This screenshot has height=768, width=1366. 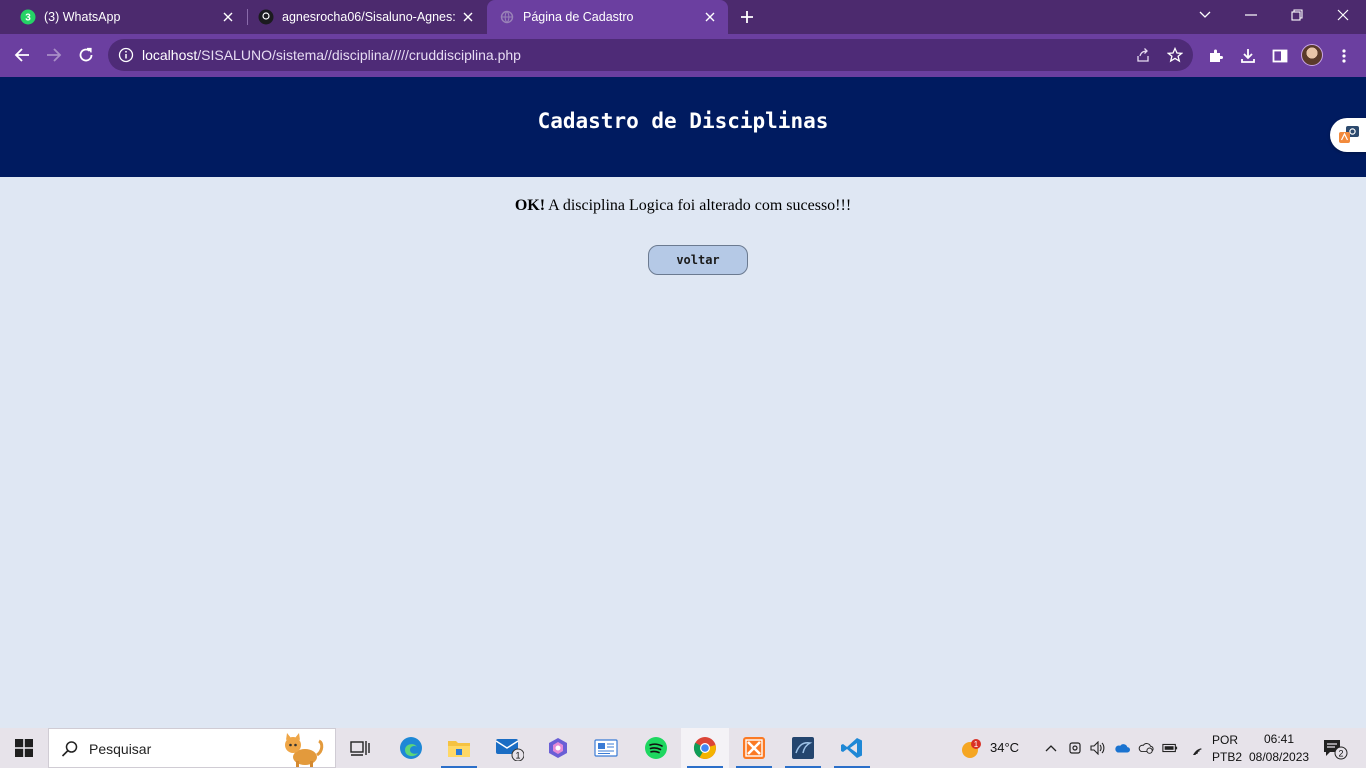 What do you see at coordinates (1170, 748) in the screenshot?
I see `battery-icon` at bounding box center [1170, 748].